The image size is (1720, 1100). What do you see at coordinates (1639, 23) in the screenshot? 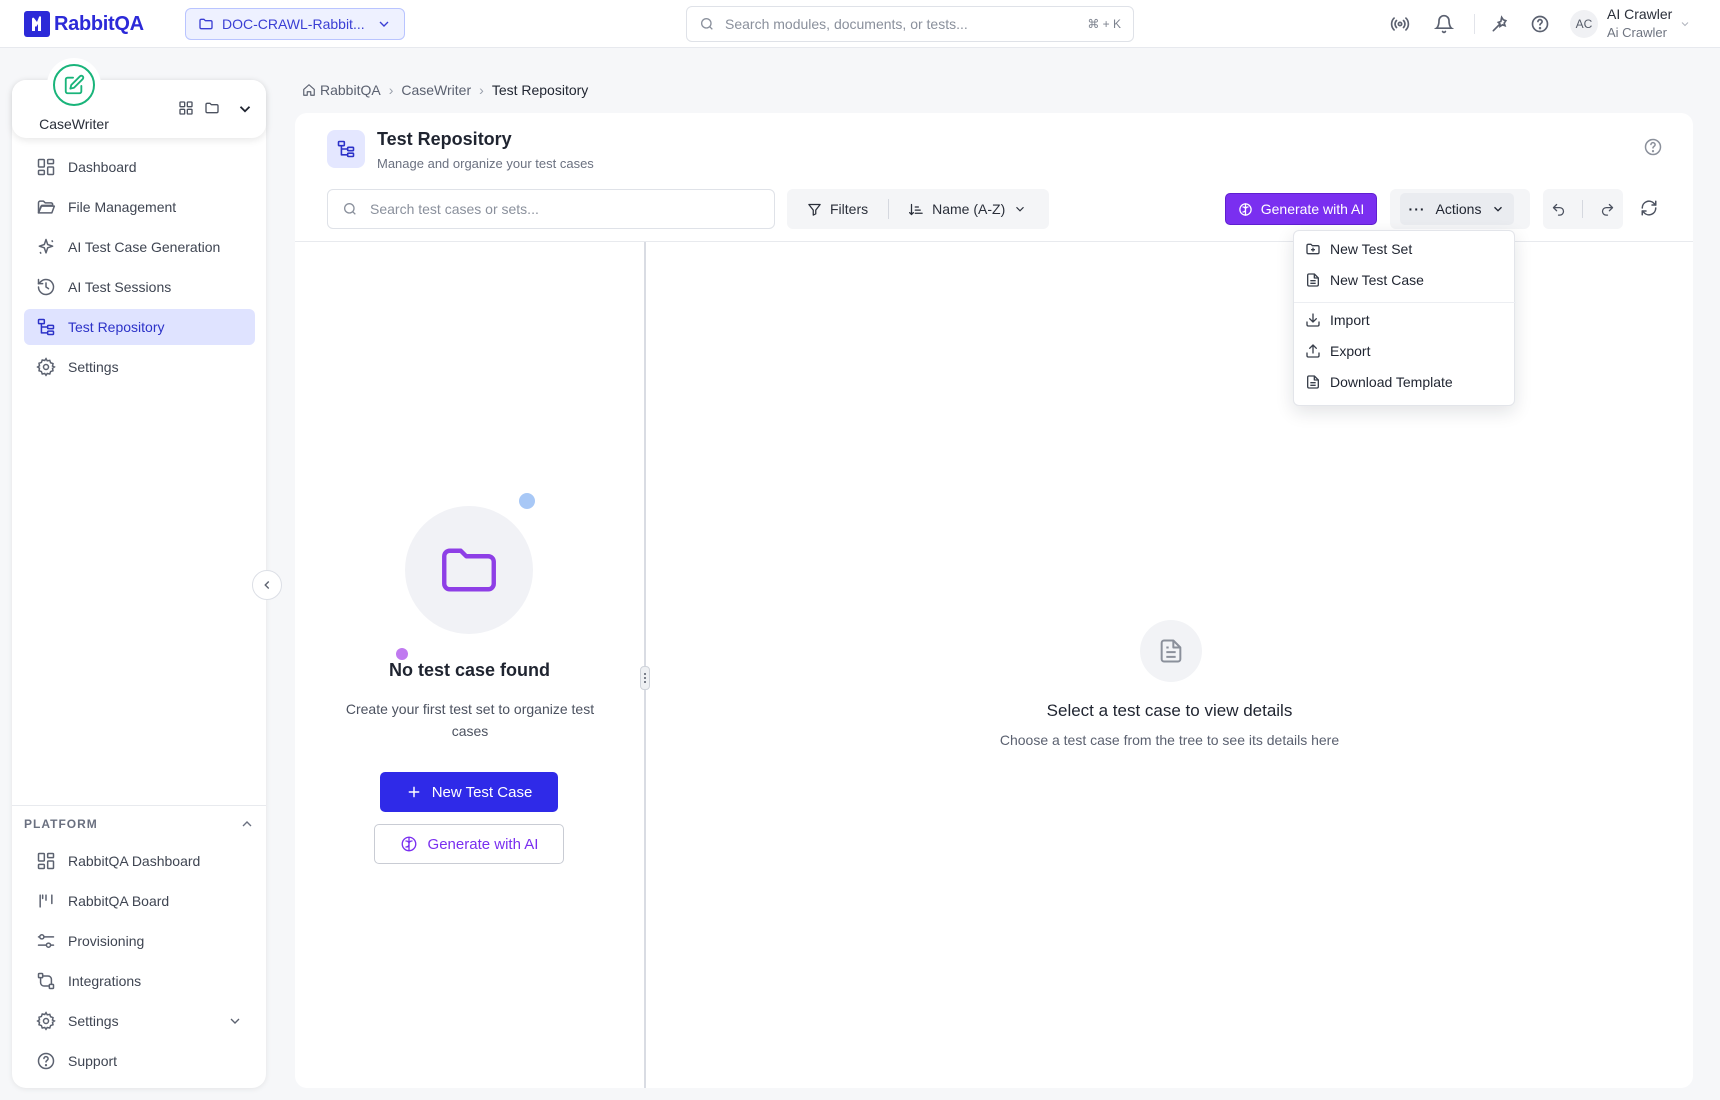
I see `user-menu: AI Crawler Ai Crawler` at bounding box center [1639, 23].